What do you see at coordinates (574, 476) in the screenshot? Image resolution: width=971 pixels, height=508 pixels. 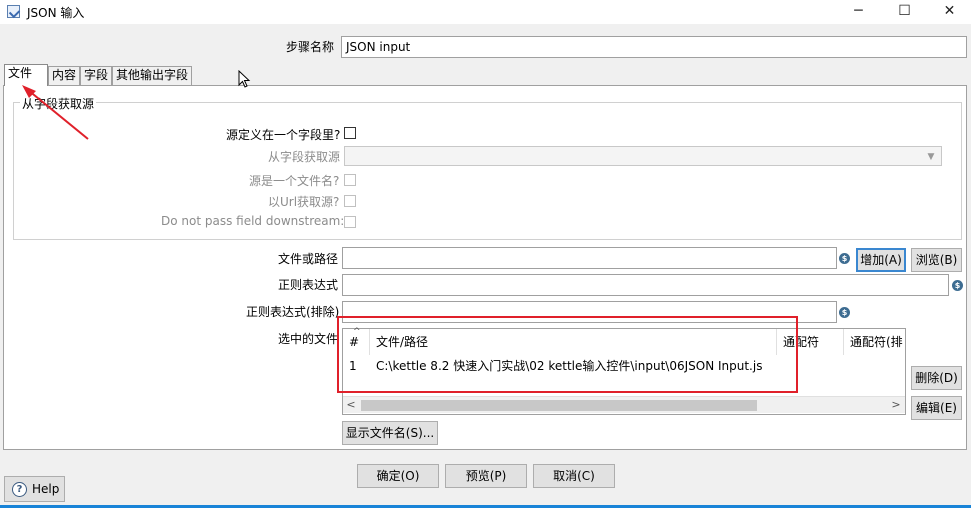 I see `cancel-button: 取消(C)` at bounding box center [574, 476].